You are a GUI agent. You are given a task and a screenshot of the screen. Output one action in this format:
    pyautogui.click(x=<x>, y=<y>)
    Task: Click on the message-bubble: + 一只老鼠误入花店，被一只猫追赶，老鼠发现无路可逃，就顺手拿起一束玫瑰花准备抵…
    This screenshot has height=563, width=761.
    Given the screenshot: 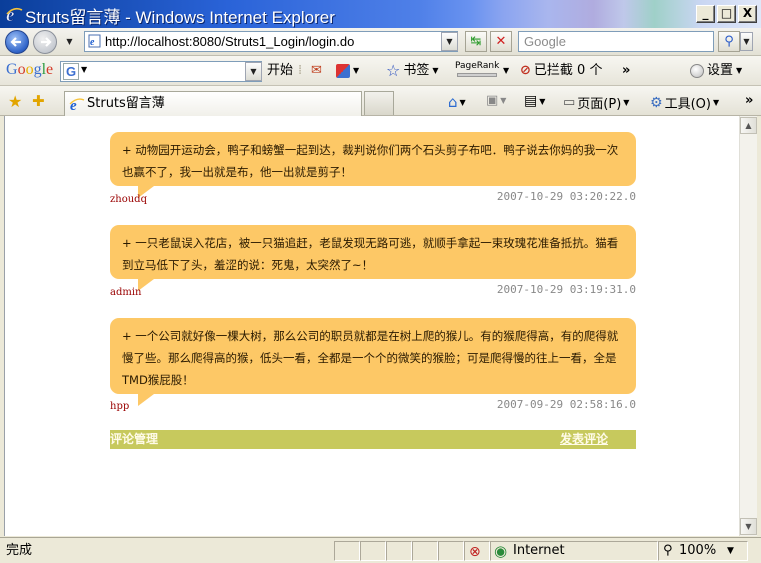 What is the action you would take?
    pyautogui.click(x=373, y=252)
    